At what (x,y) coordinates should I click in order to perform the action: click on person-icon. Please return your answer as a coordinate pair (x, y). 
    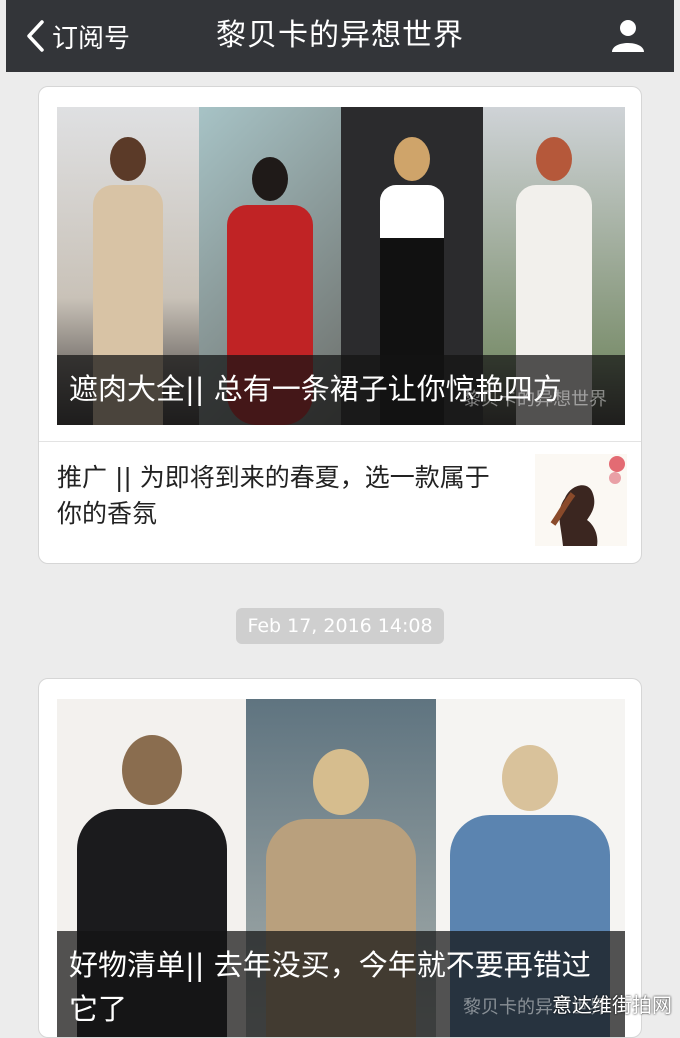
    Looking at the image, I should click on (628, 36).